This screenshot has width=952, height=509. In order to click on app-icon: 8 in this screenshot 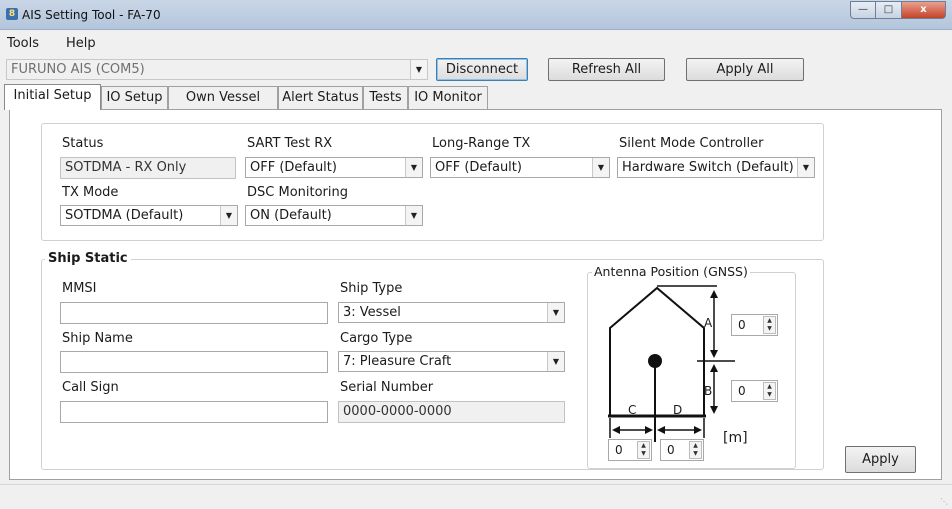, I will do `click(12, 14)`.